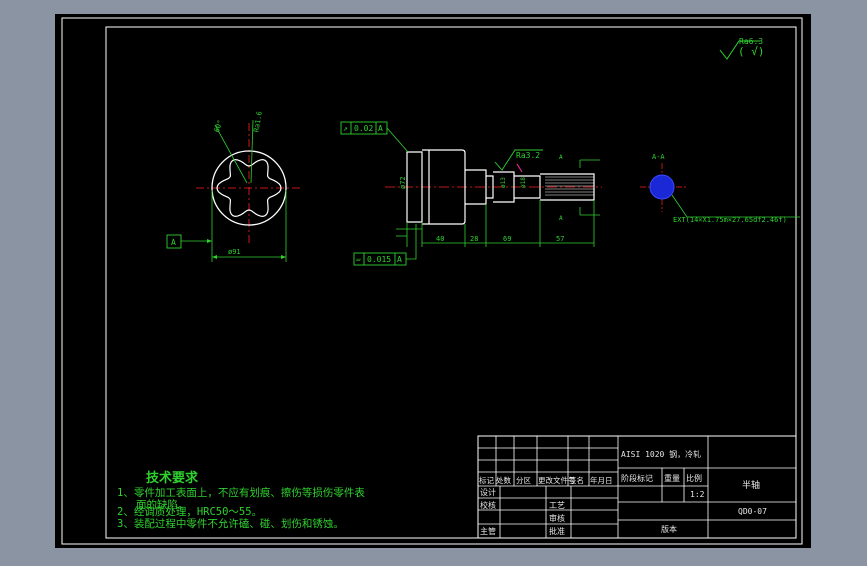  I want to click on global-roughness-suffix: ( √), so click(751, 51).